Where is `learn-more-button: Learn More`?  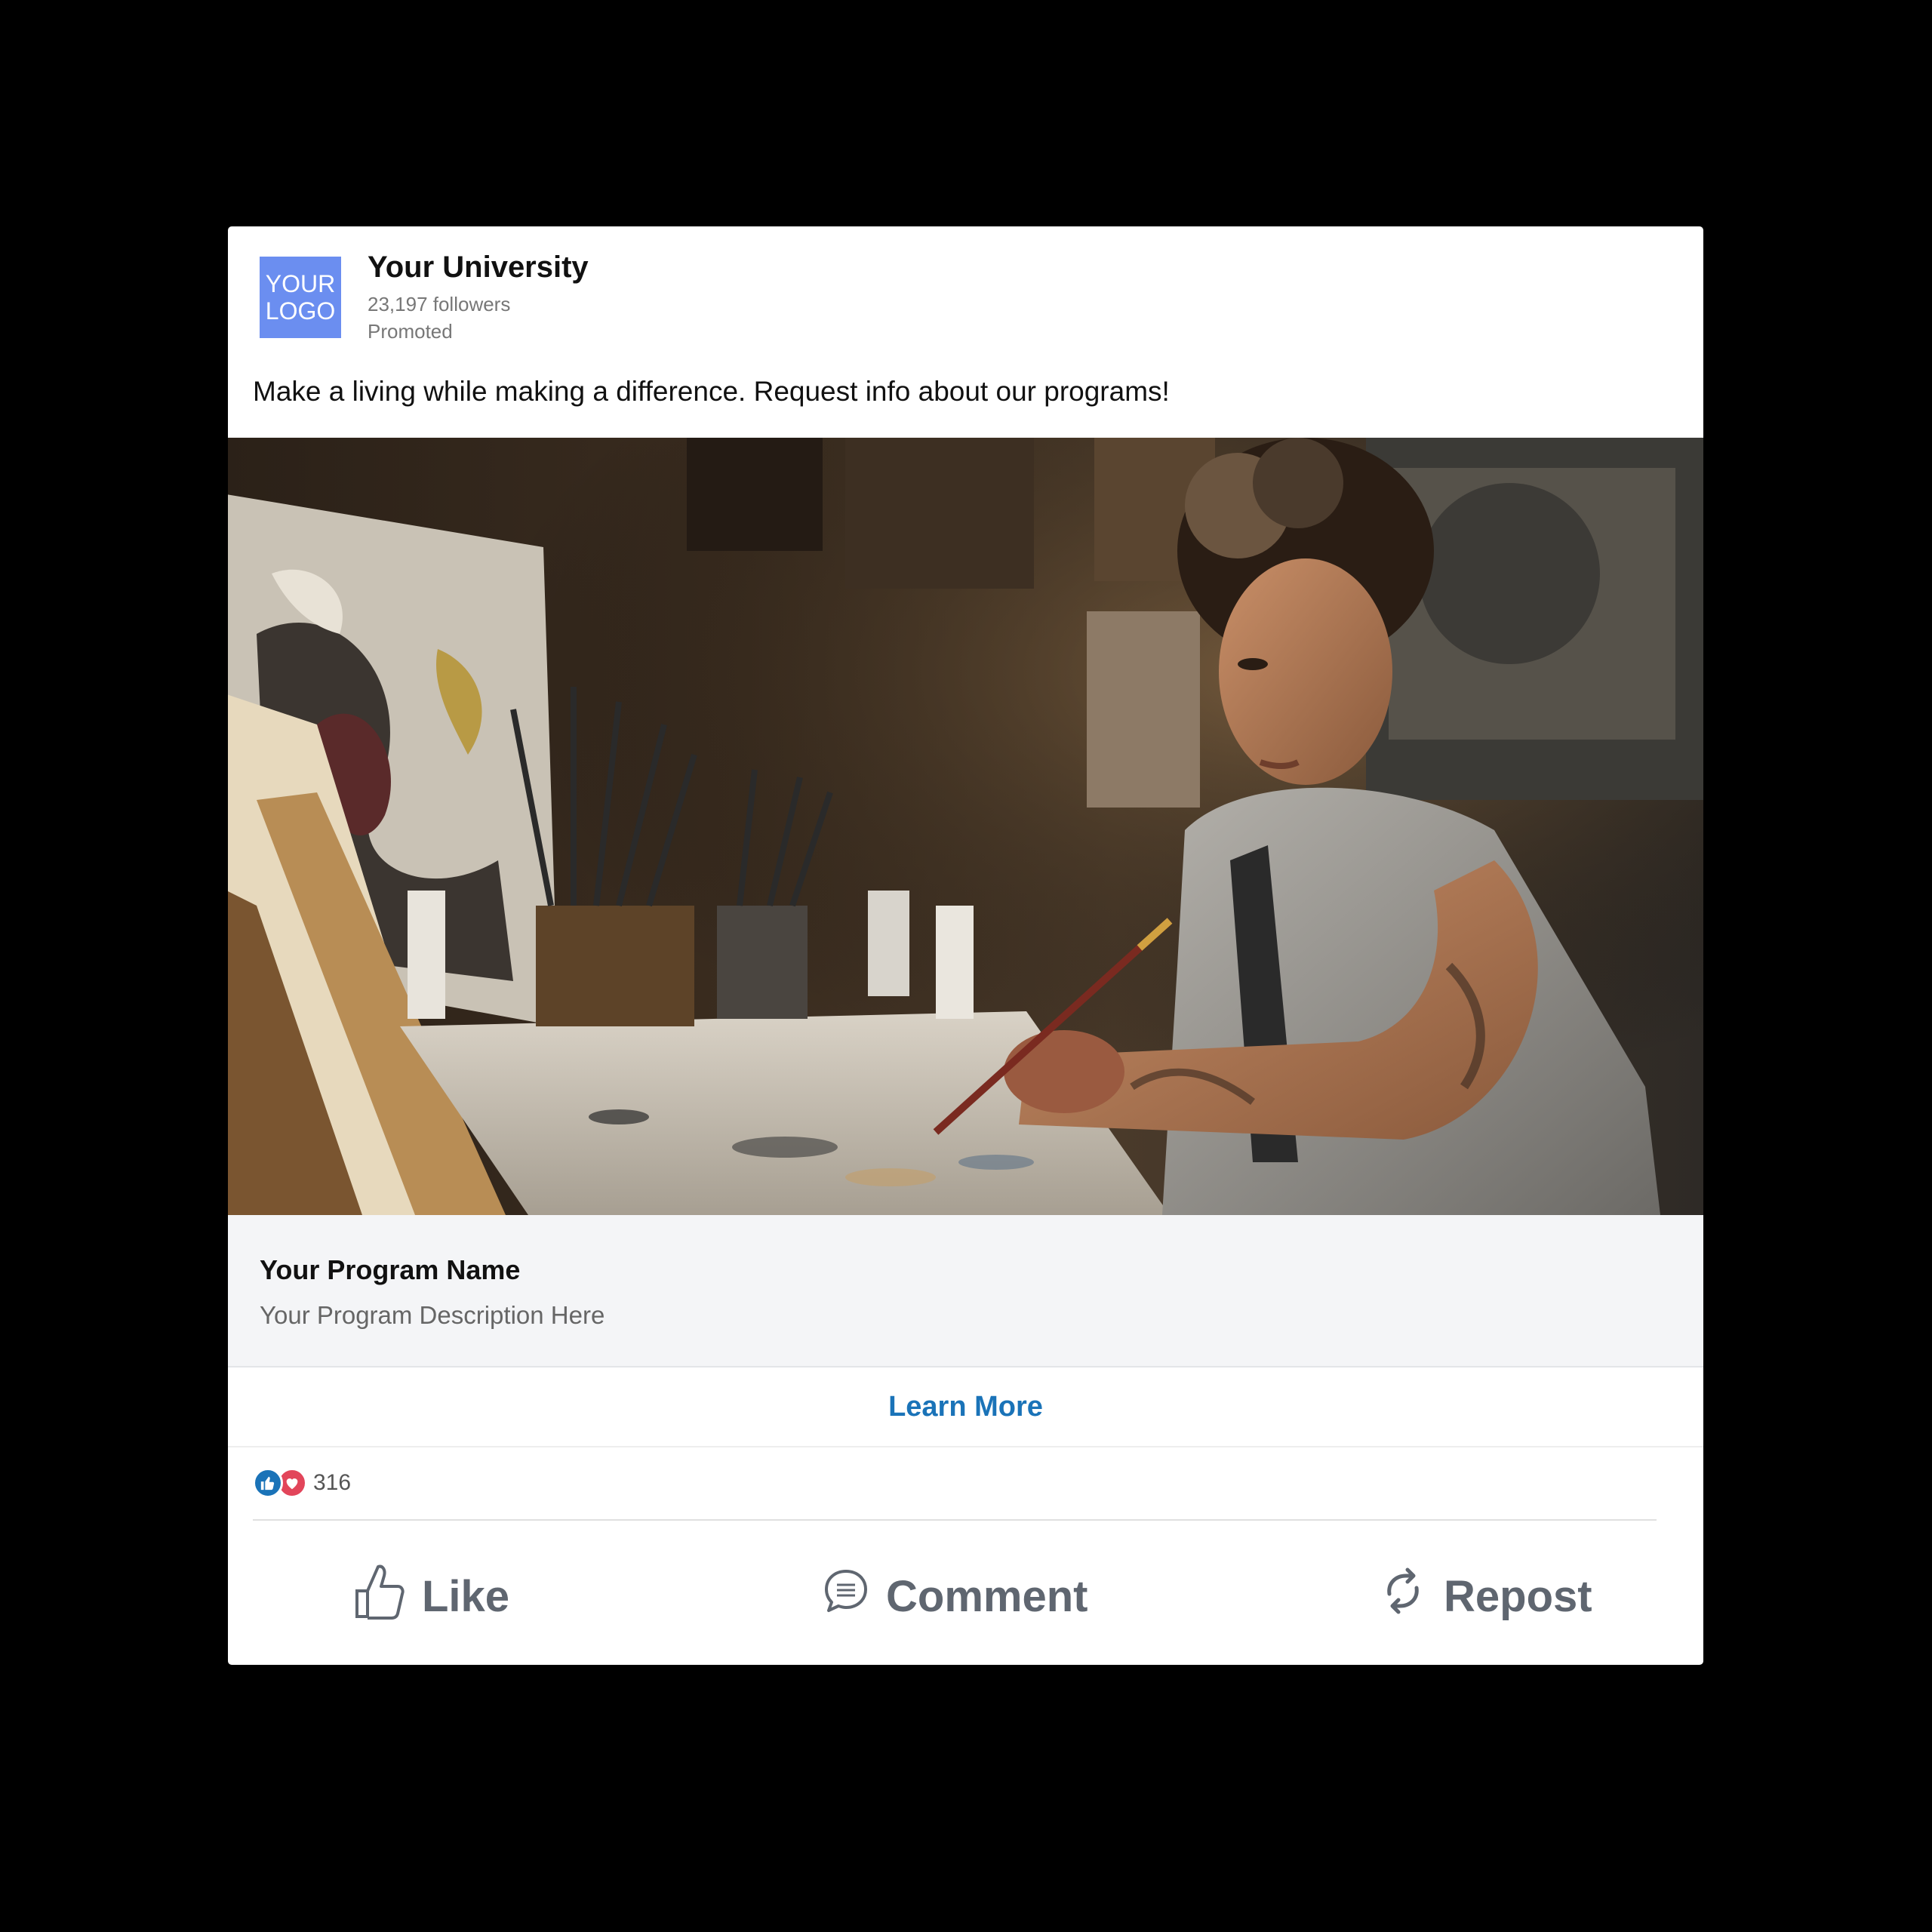 learn-more-button: Learn More is located at coordinates (965, 1407).